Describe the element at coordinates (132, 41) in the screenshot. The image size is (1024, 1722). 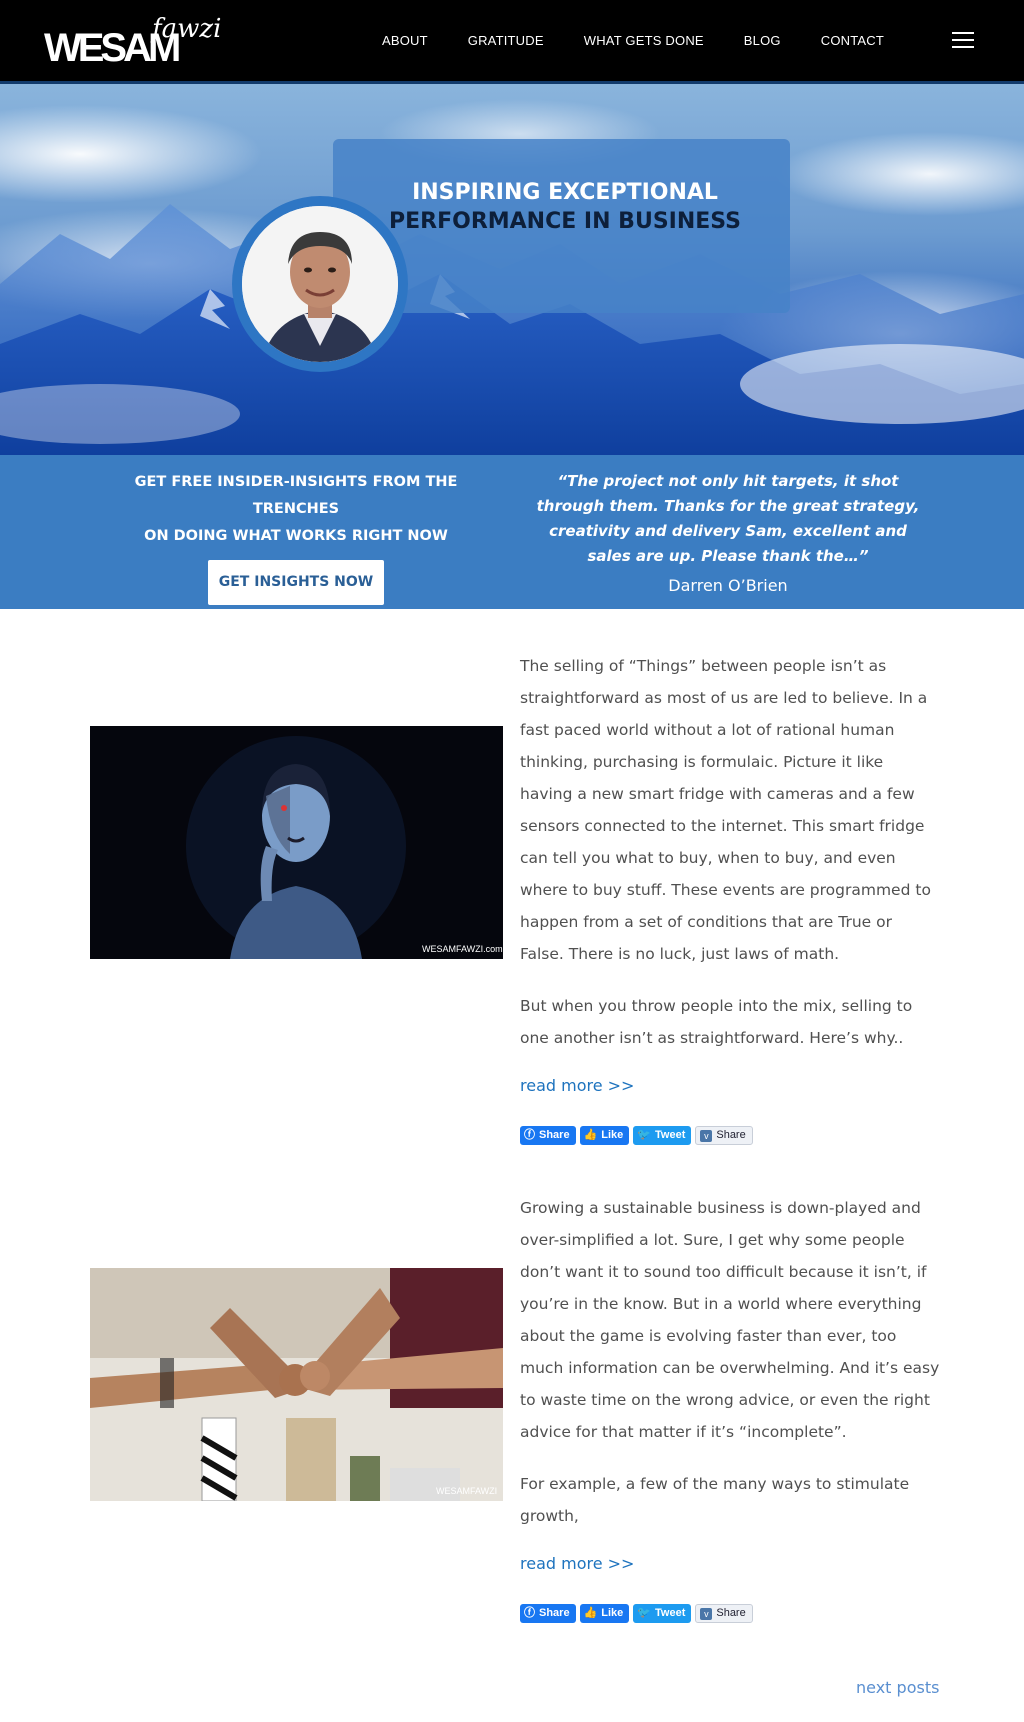
I see `site-logo: WESAM fawzi` at that location.